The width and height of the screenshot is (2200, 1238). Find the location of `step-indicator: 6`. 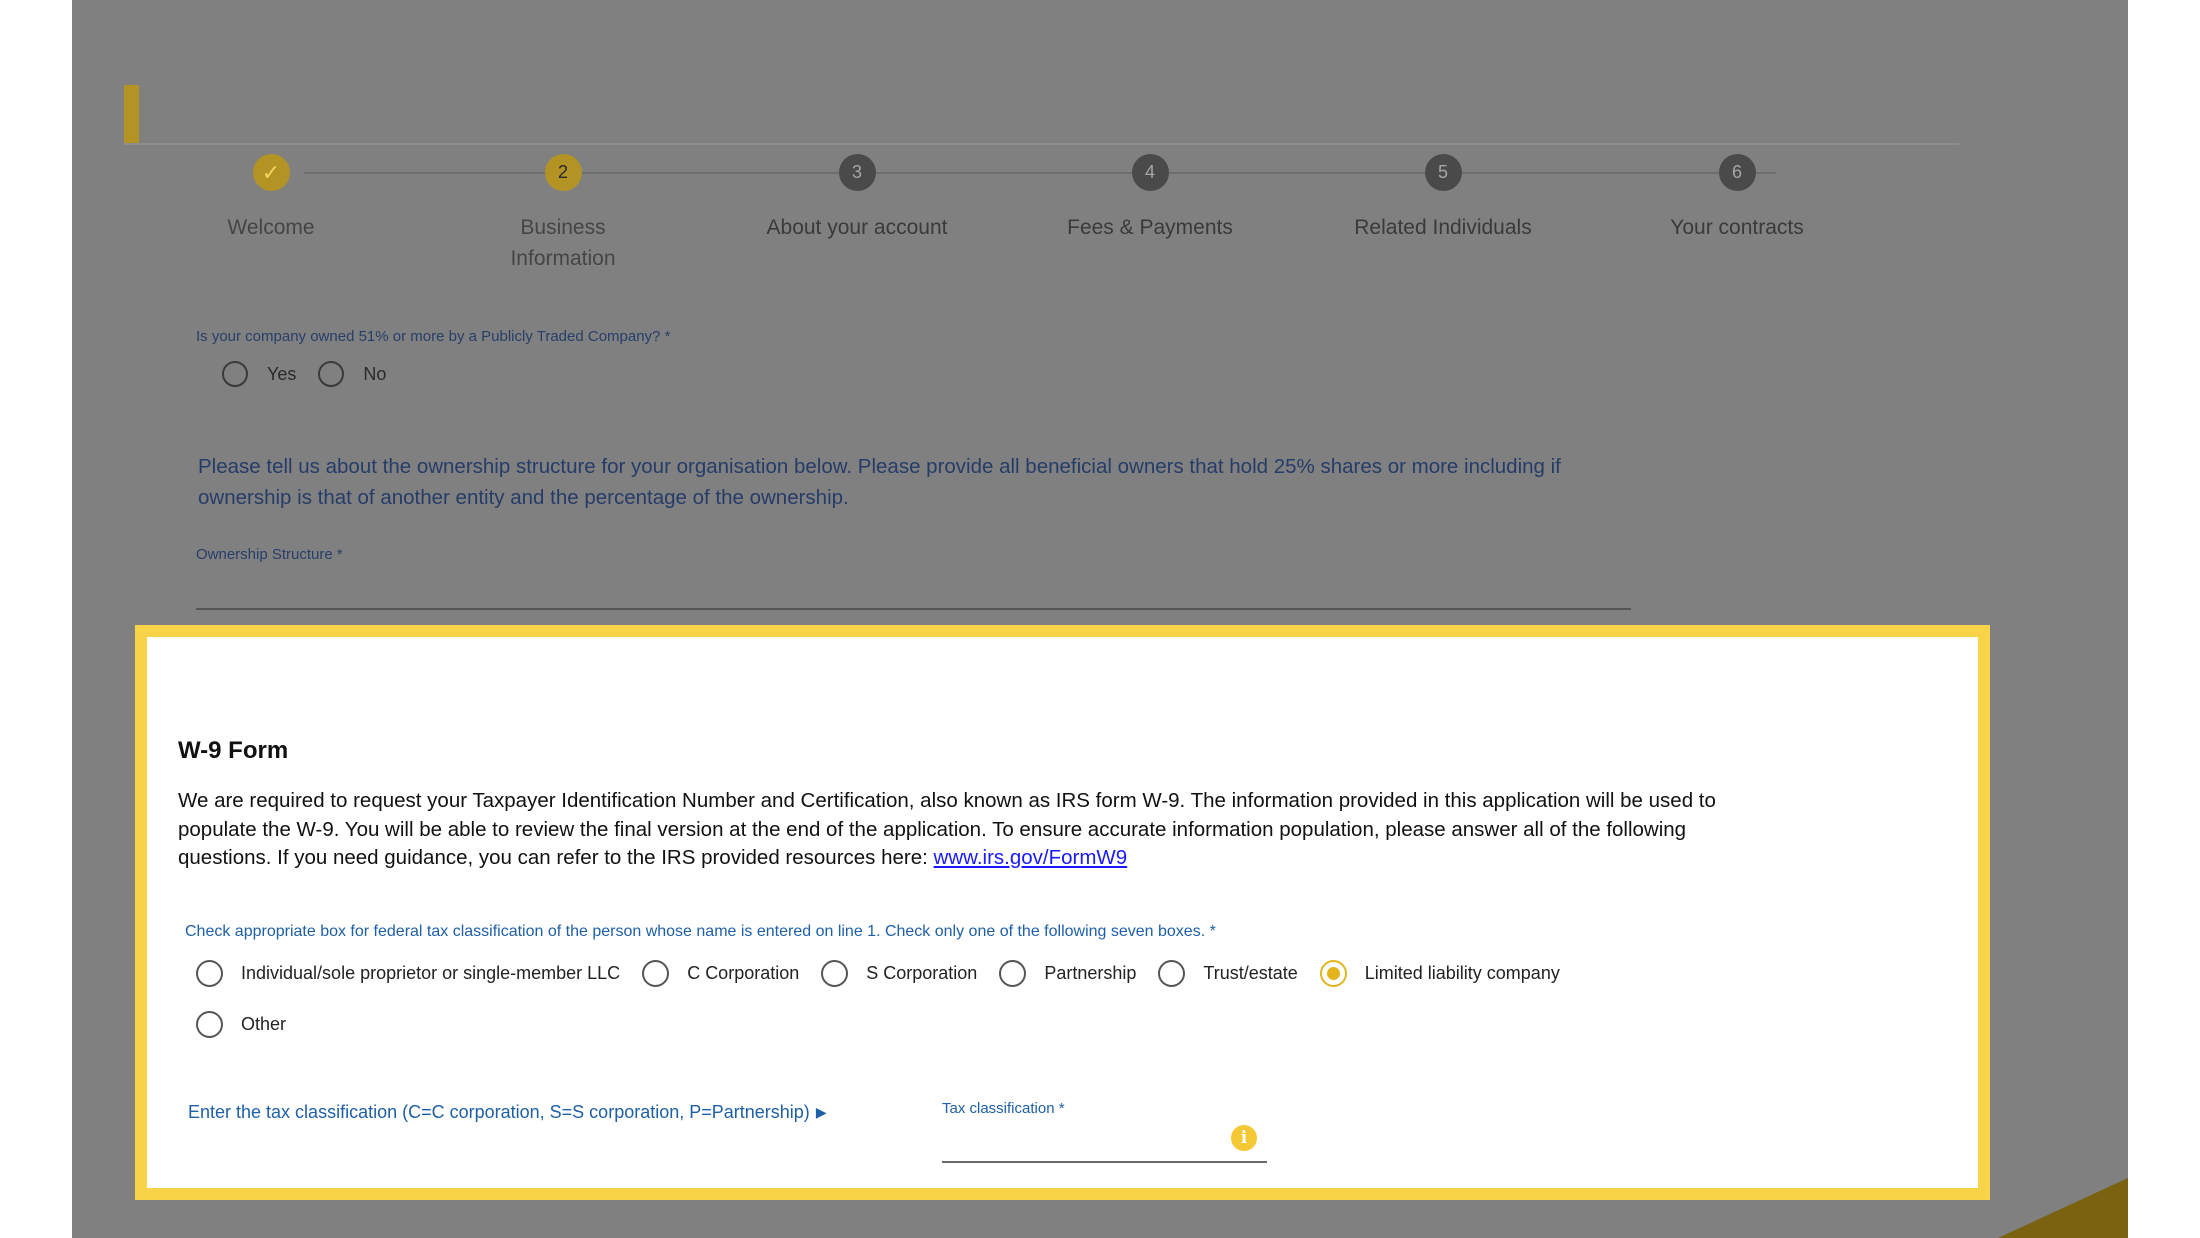

step-indicator: 6 is located at coordinates (1737, 172).